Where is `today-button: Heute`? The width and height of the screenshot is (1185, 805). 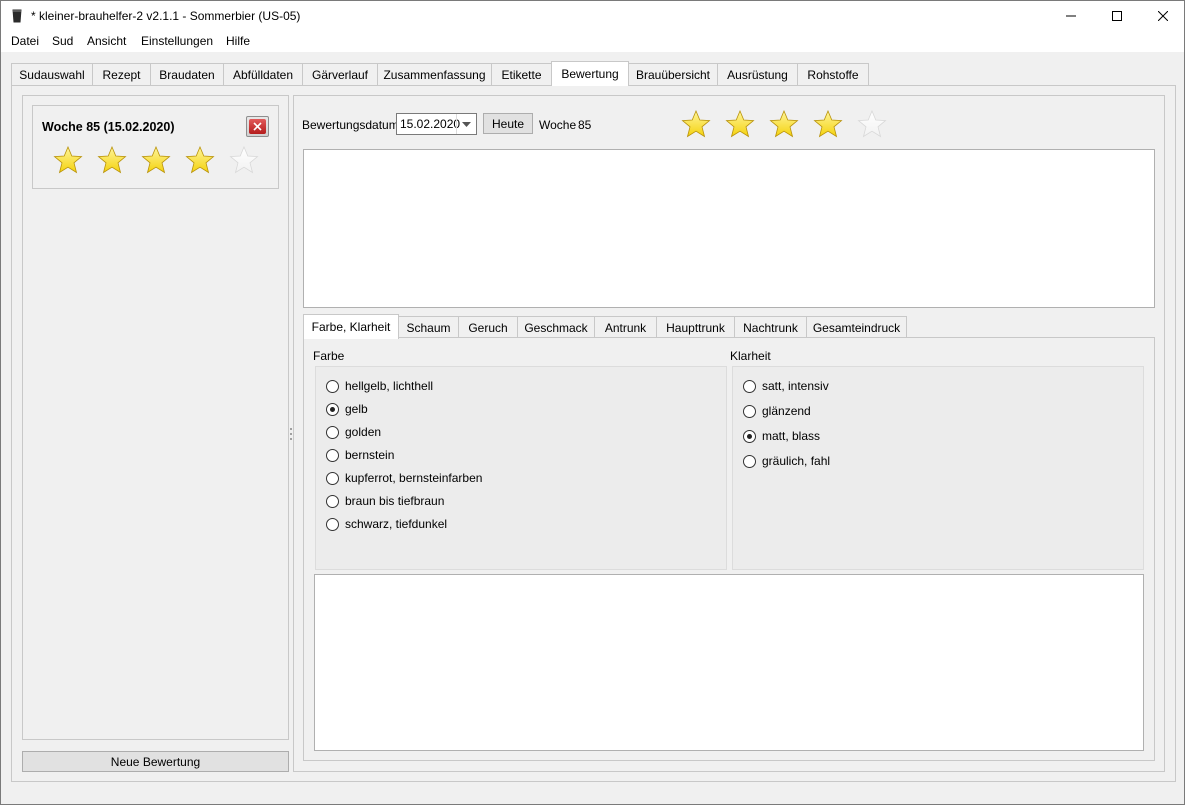
today-button: Heute is located at coordinates (508, 123).